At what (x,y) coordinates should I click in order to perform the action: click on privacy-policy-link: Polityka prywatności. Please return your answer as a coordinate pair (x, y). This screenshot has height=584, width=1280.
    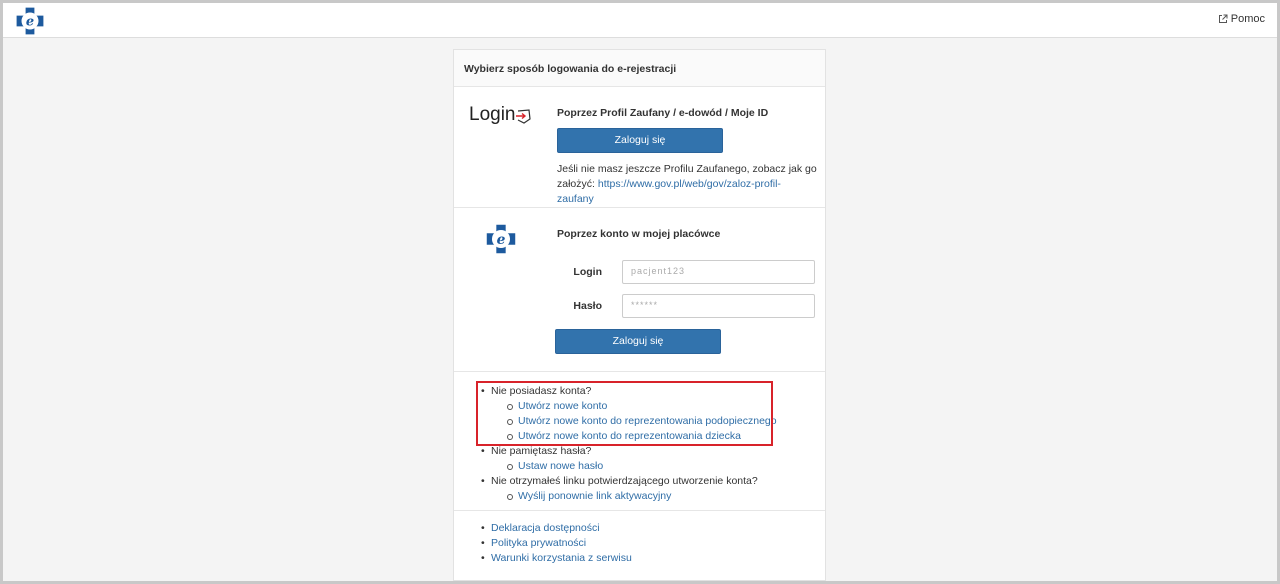
    Looking at the image, I should click on (556, 543).